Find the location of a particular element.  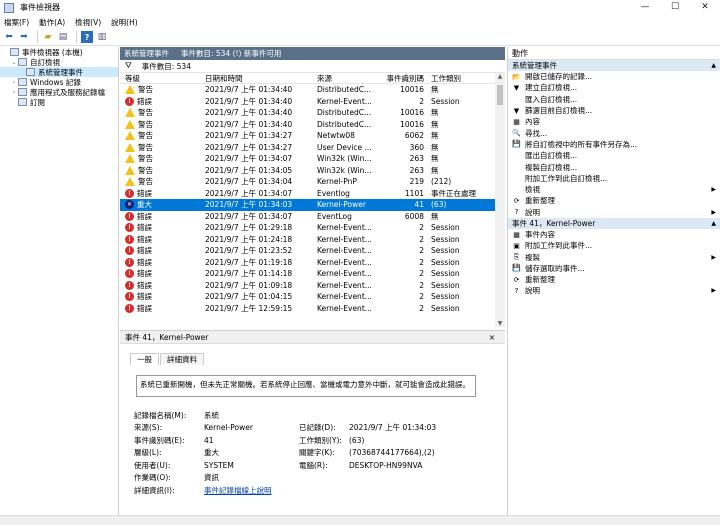

actions-section-event: 事件 41，Kernel-Power ▲ is located at coordinates (614, 223).